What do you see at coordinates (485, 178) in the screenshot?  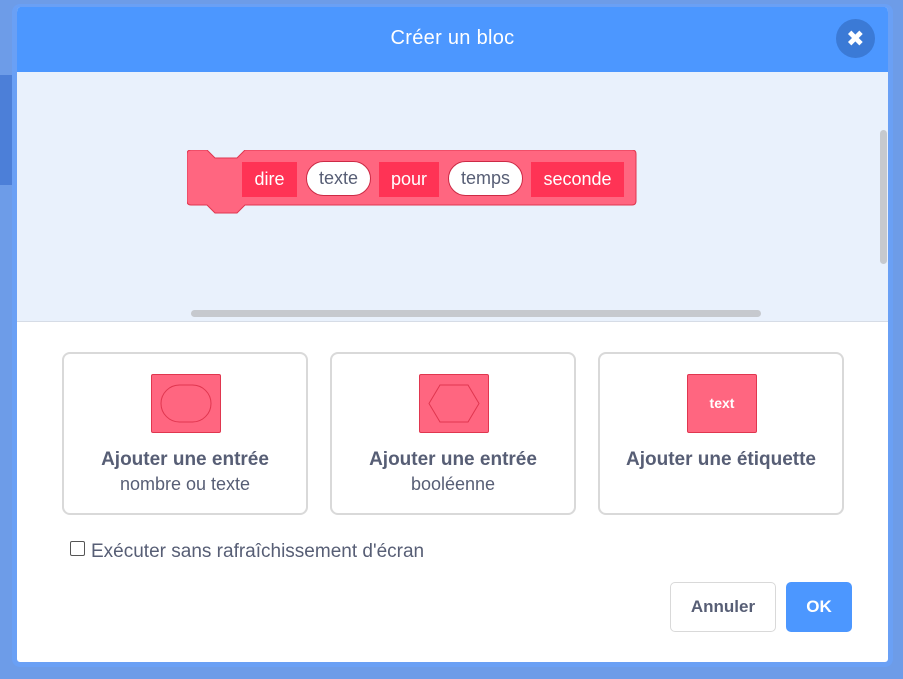 I see `block-input-temps: temps` at bounding box center [485, 178].